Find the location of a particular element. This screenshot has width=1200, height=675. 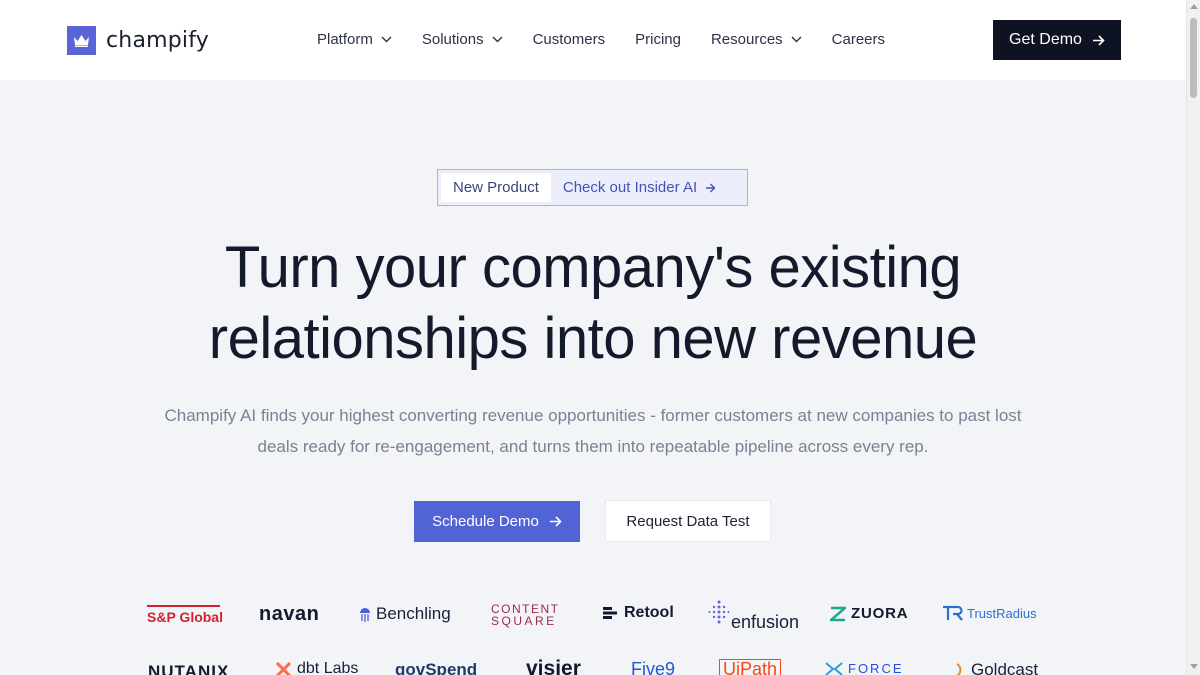

nav-item-label: Pricing is located at coordinates (658, 39).